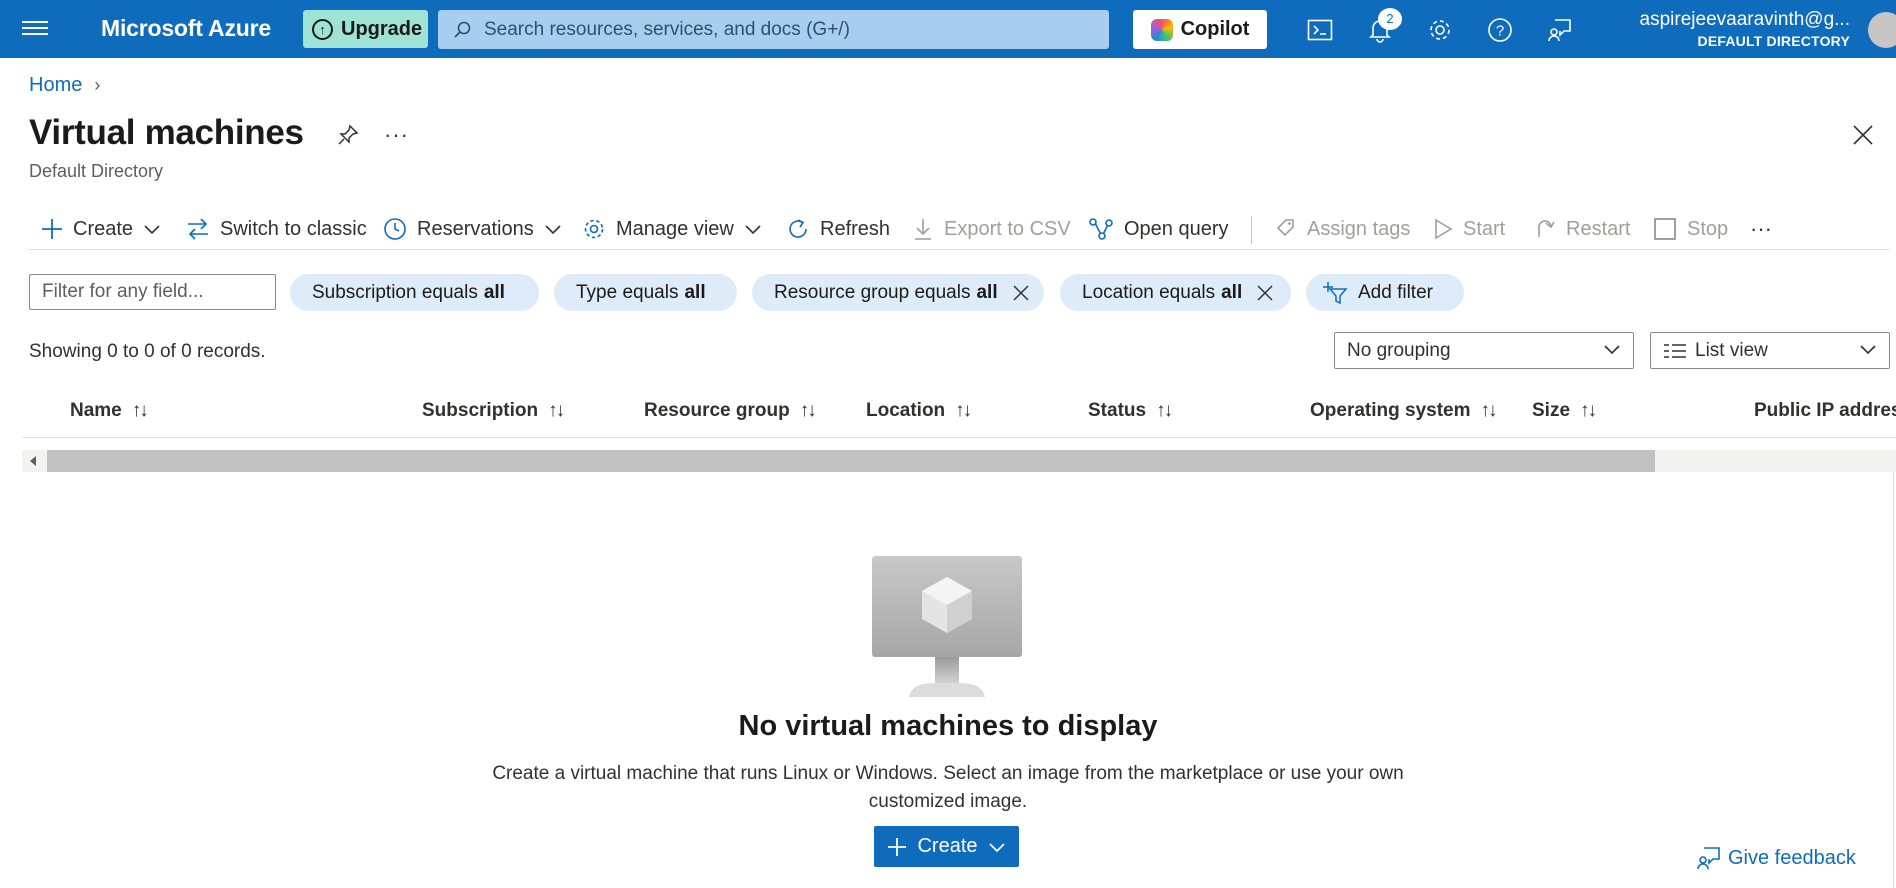  I want to click on filter-pill-label: Type equals, so click(627, 292).